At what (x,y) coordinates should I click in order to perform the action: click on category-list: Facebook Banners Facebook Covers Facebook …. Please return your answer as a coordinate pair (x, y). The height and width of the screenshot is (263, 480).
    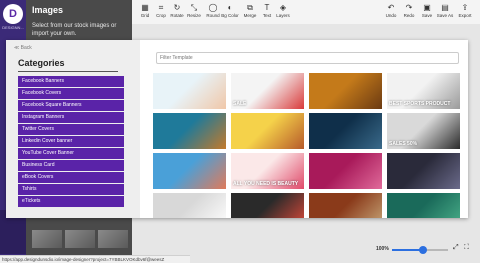
    Looking at the image, I should click on (71, 142).